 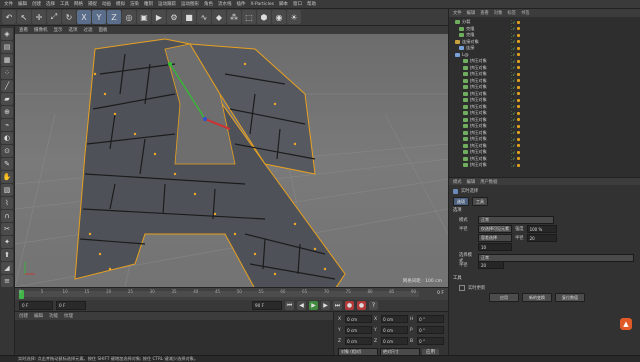 What do you see at coordinates (7, 281) in the screenshot?
I see `bridge-icon: ≡` at bounding box center [7, 281].